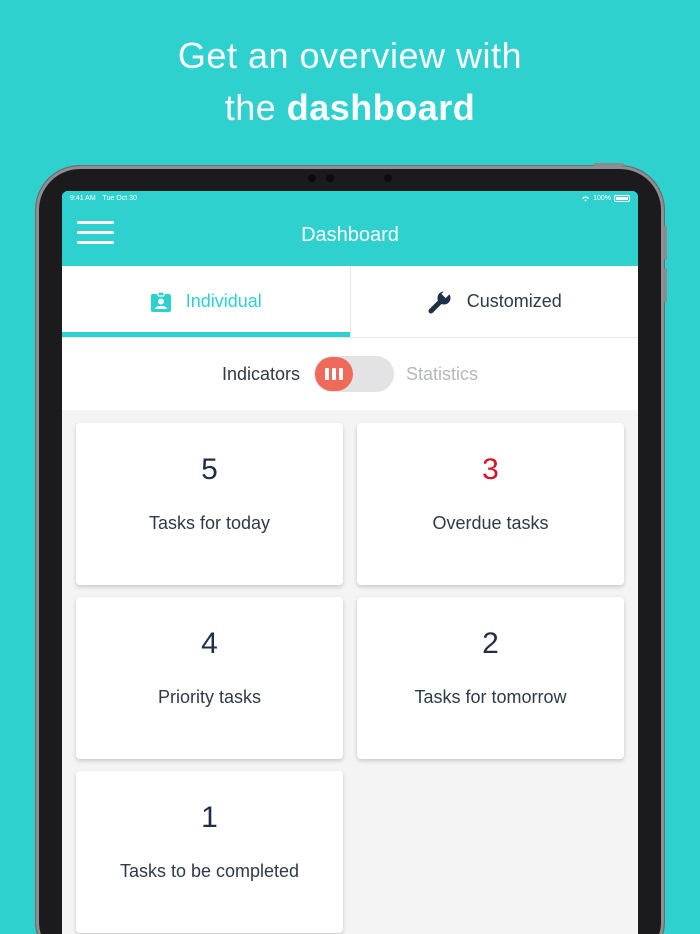 This screenshot has width=700, height=934. What do you see at coordinates (622, 198) in the screenshot?
I see `battery-icon` at bounding box center [622, 198].